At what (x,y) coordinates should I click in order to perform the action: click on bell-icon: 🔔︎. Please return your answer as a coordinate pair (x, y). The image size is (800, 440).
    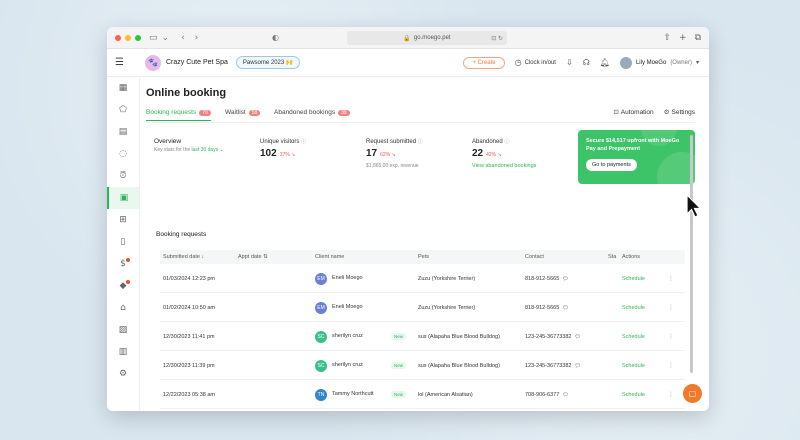
    Looking at the image, I should click on (605, 62).